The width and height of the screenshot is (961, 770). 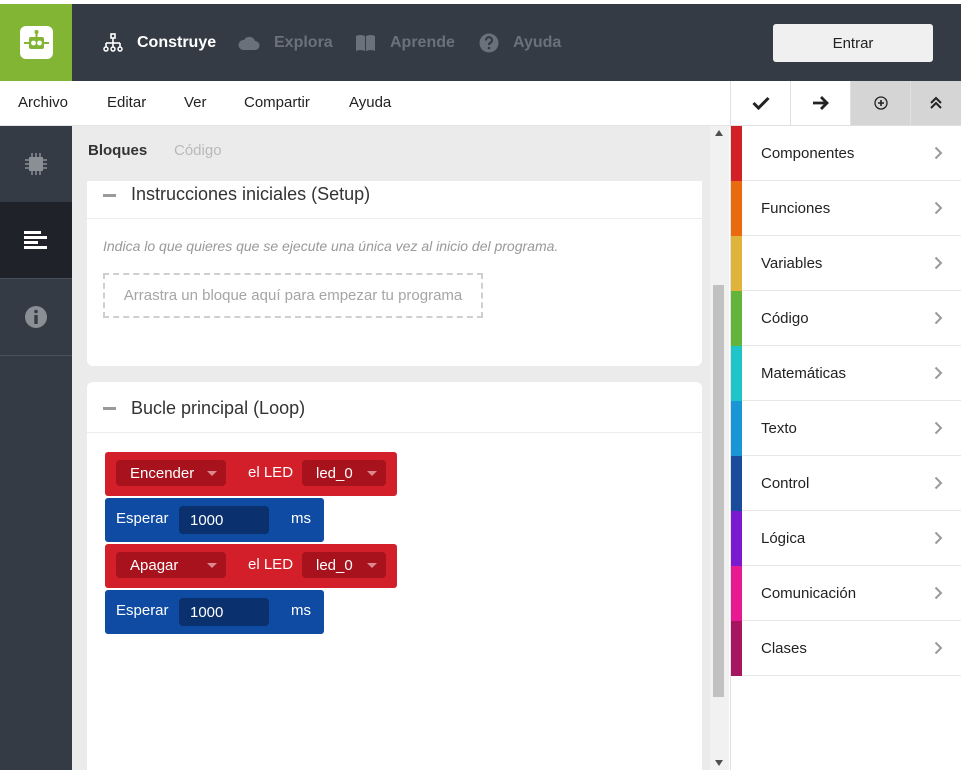 I want to click on scroll-up-icon, so click(x=719, y=133).